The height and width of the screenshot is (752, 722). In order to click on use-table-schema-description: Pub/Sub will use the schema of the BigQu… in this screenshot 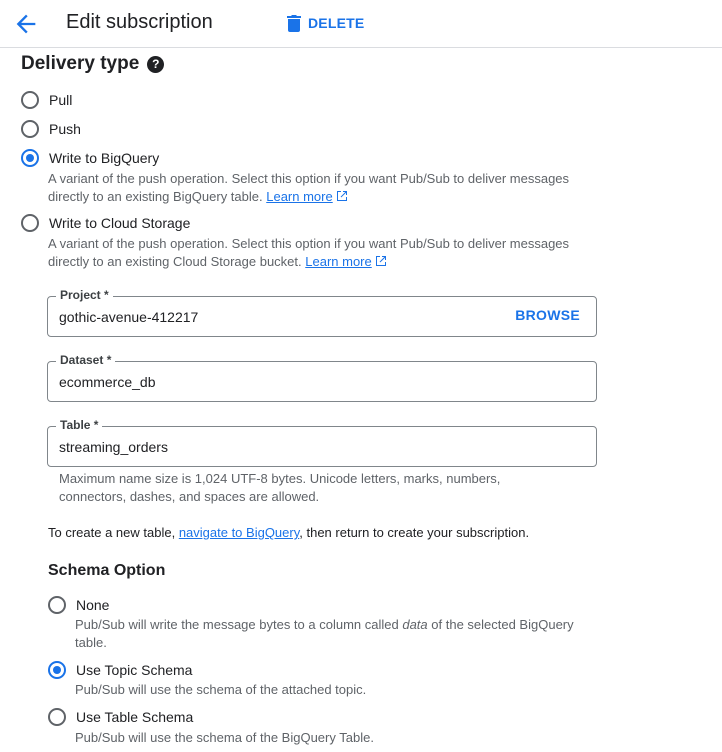, I will do `click(224, 737)`.